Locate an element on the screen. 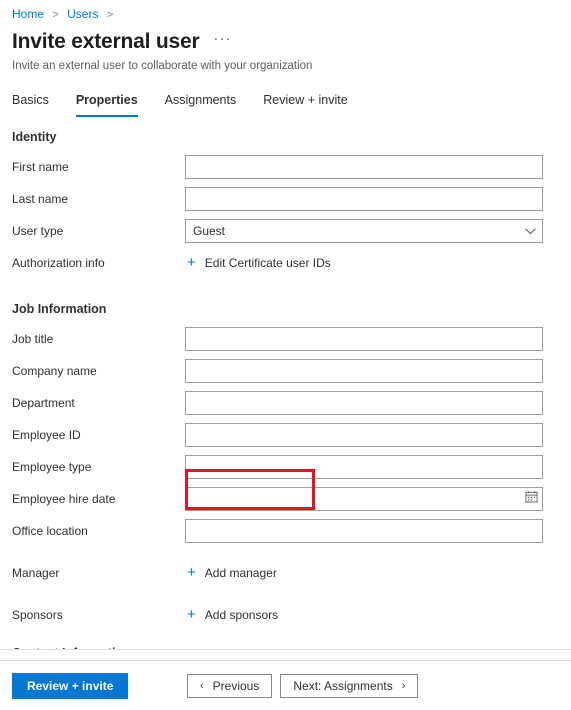 The width and height of the screenshot is (571, 710). select-user-type: Guest is located at coordinates (364, 231).